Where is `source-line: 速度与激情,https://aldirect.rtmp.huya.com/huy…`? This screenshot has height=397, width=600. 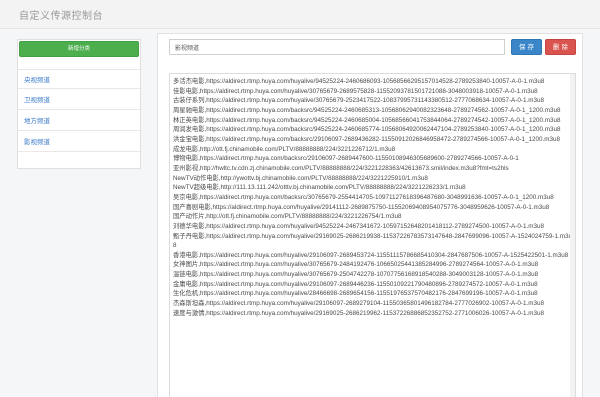 source-line: 速度与激情,https://aldirect.rtmp.huya.com/huy… is located at coordinates (358, 313).